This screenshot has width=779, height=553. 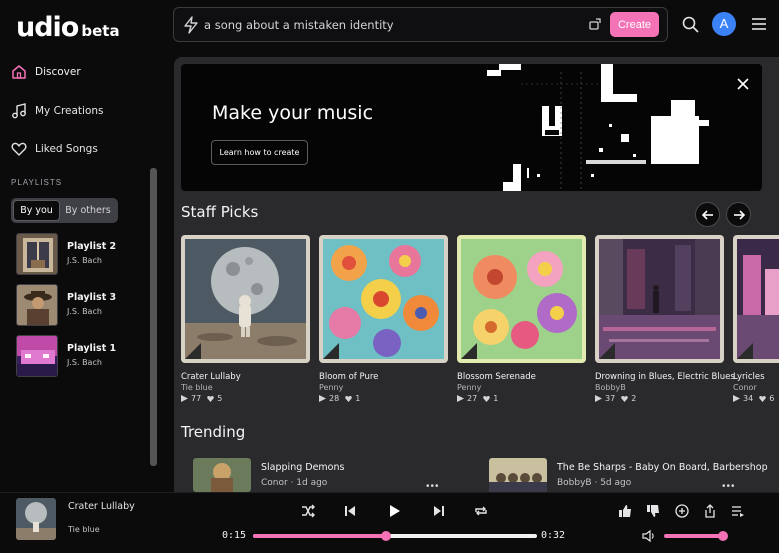 What do you see at coordinates (481, 511) in the screenshot?
I see `repeat-icon` at bounding box center [481, 511].